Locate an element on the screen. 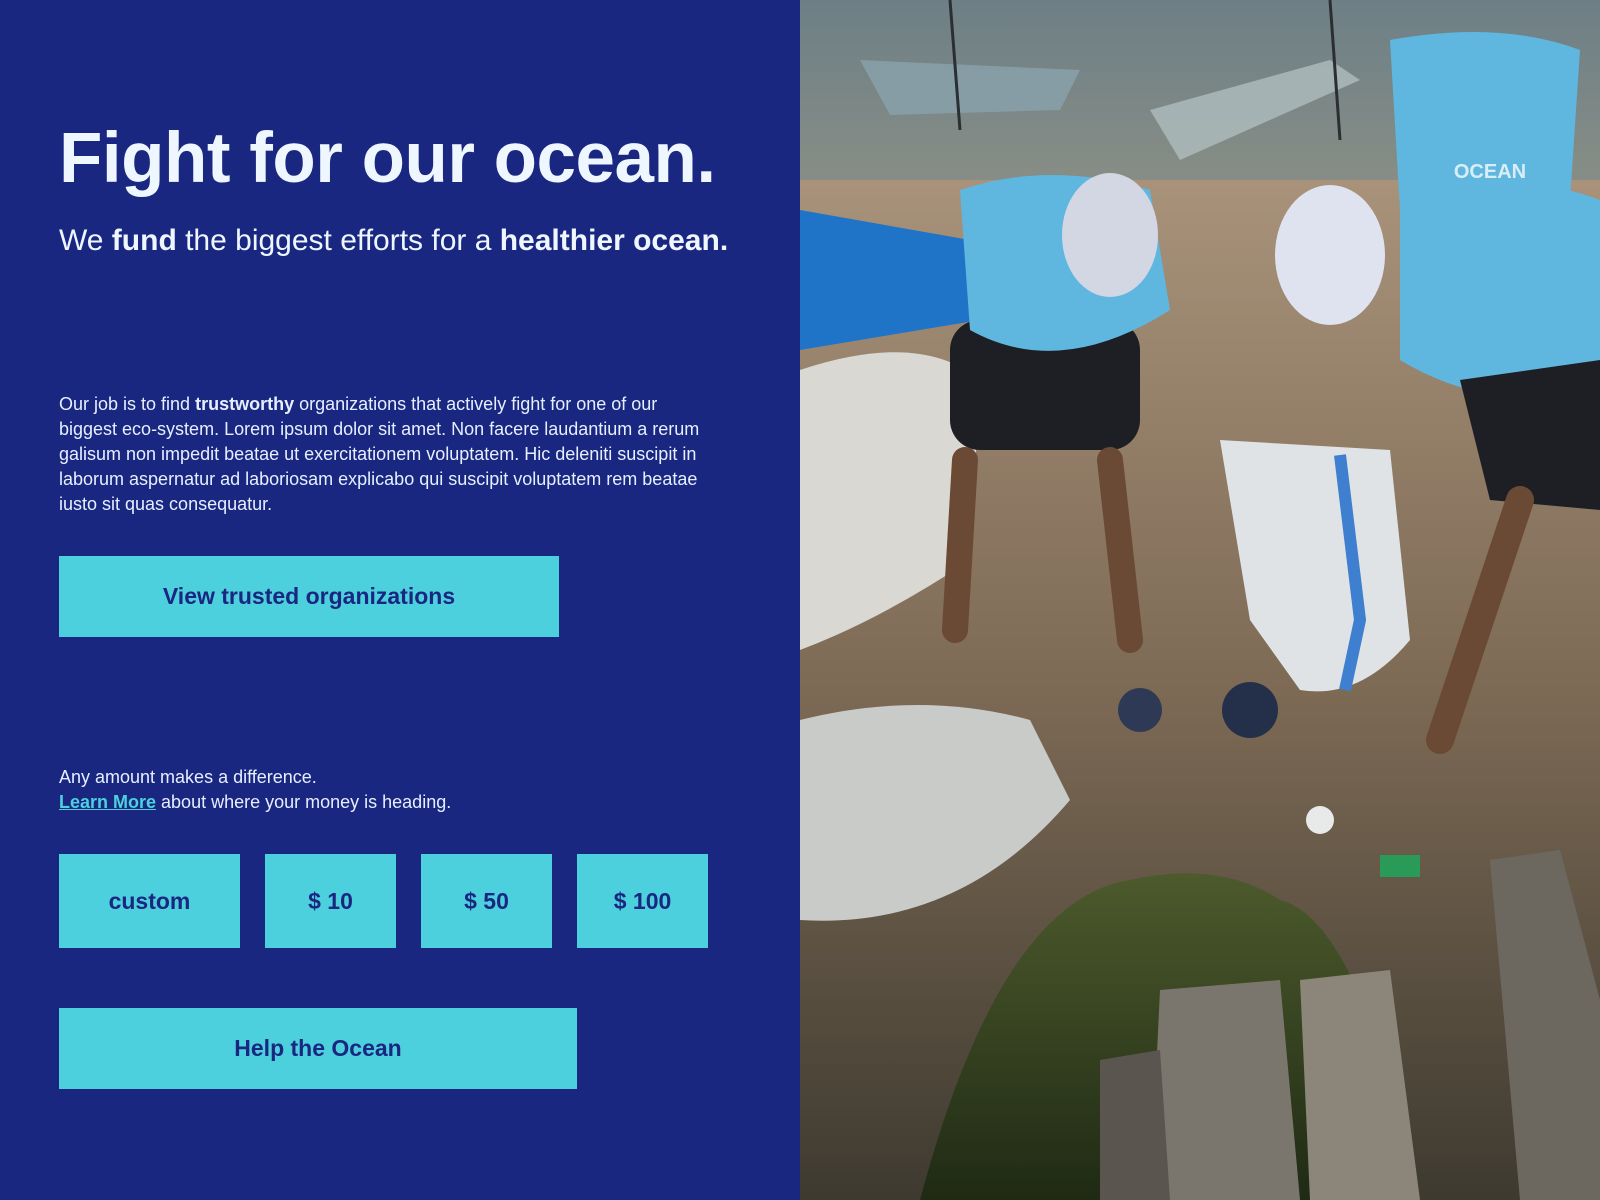 Image resolution: width=1600 pixels, height=1200 pixels. subtitle-emphasis-fund: fund is located at coordinates (144, 240).